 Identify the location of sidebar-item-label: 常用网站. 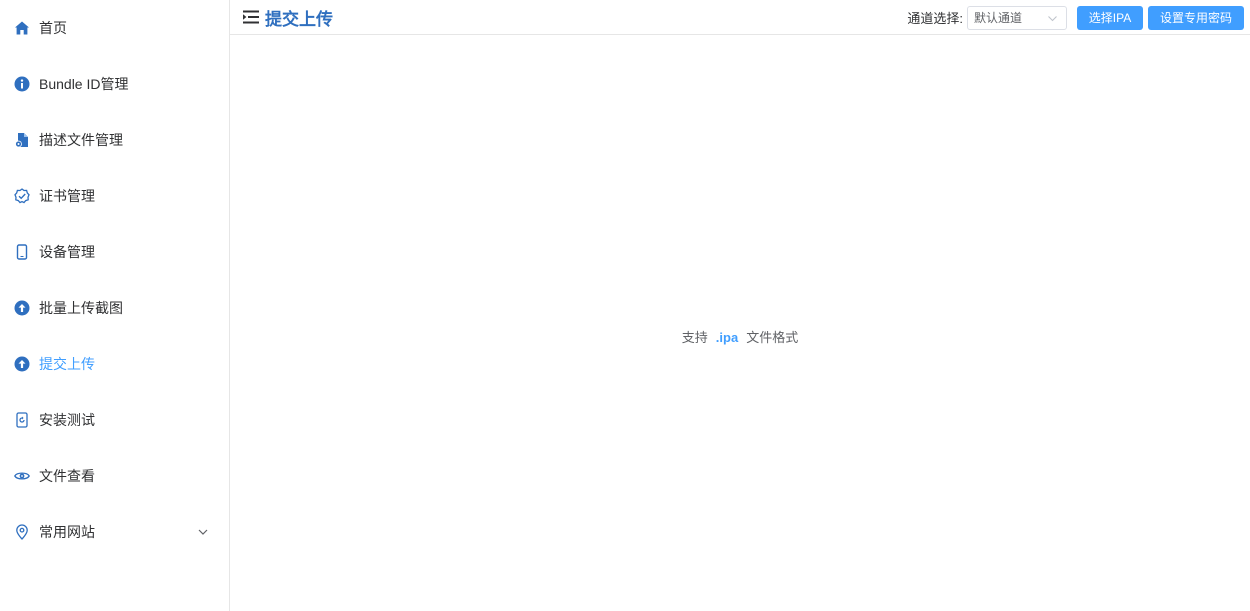
(67, 532).